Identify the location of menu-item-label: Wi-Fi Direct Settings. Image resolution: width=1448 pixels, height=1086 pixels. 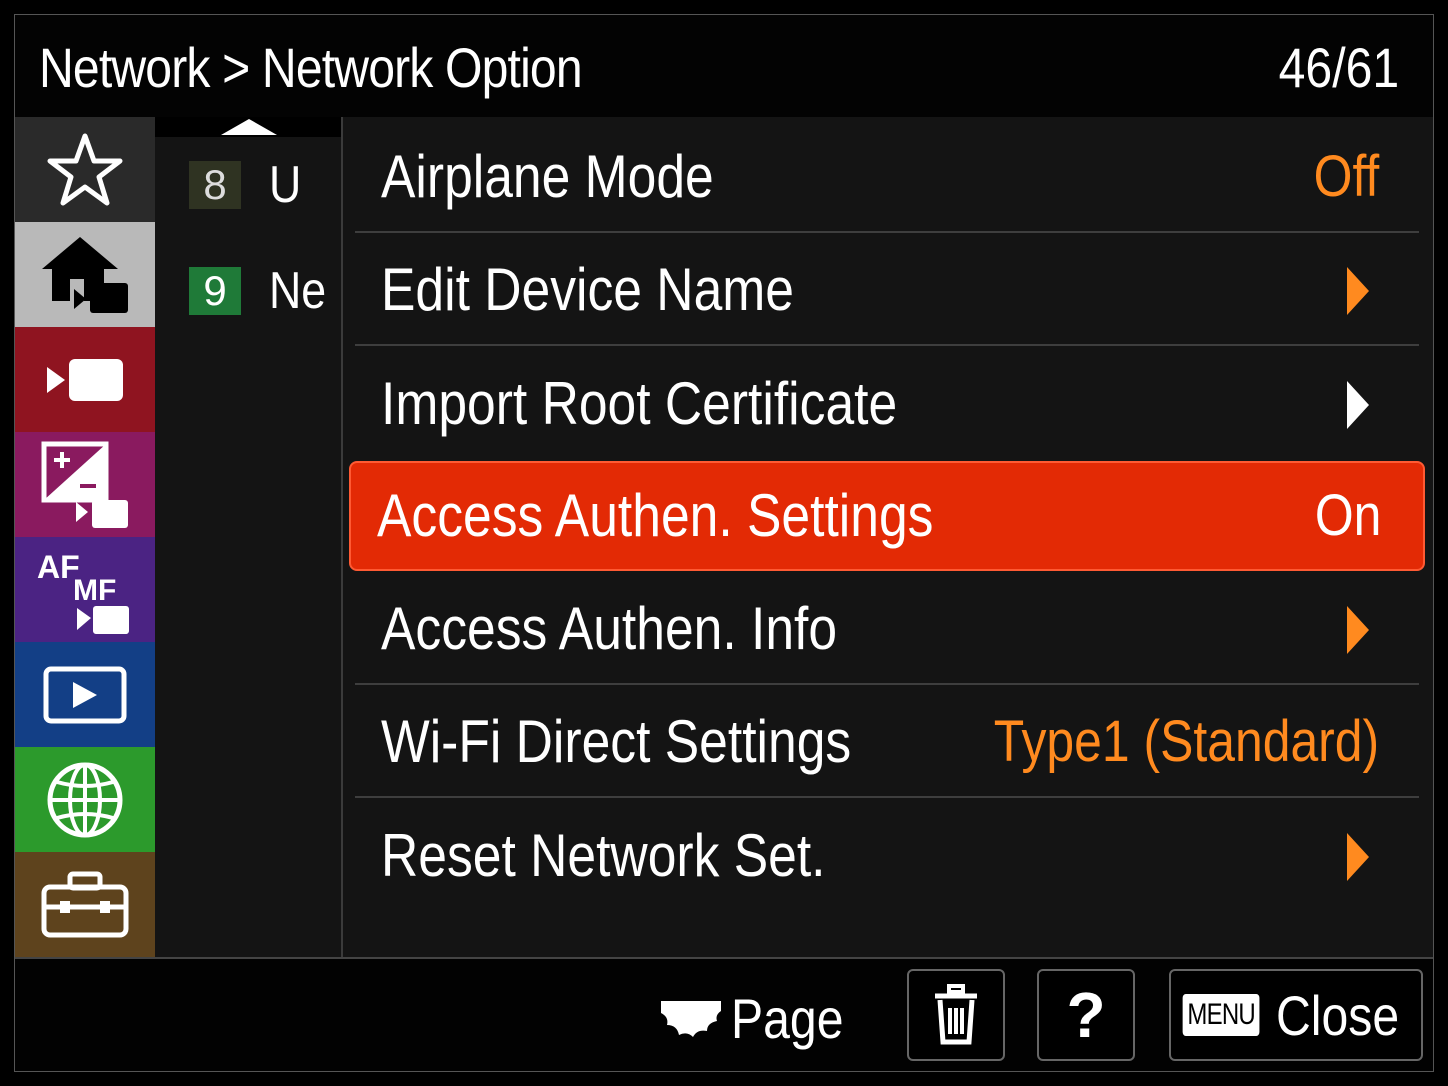
(616, 741).